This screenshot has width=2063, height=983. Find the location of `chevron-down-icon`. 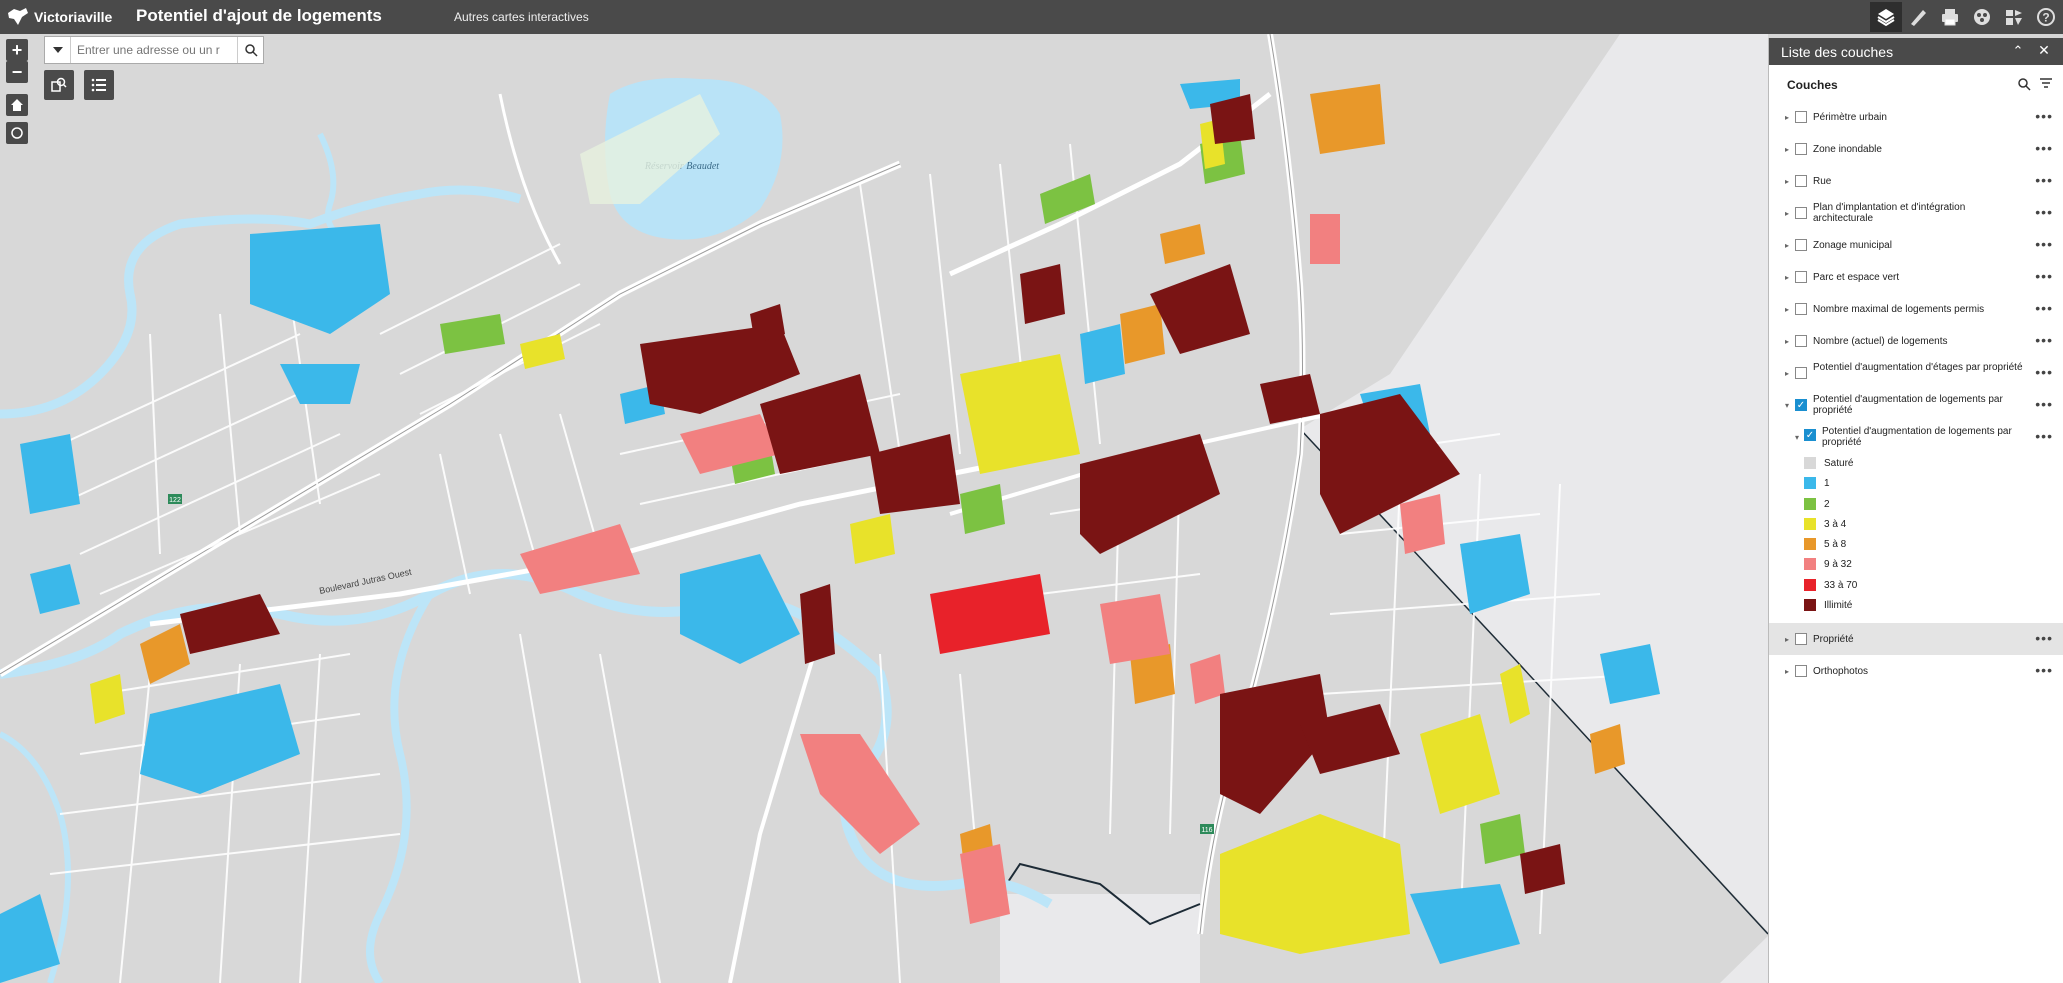

chevron-down-icon is located at coordinates (57, 50).